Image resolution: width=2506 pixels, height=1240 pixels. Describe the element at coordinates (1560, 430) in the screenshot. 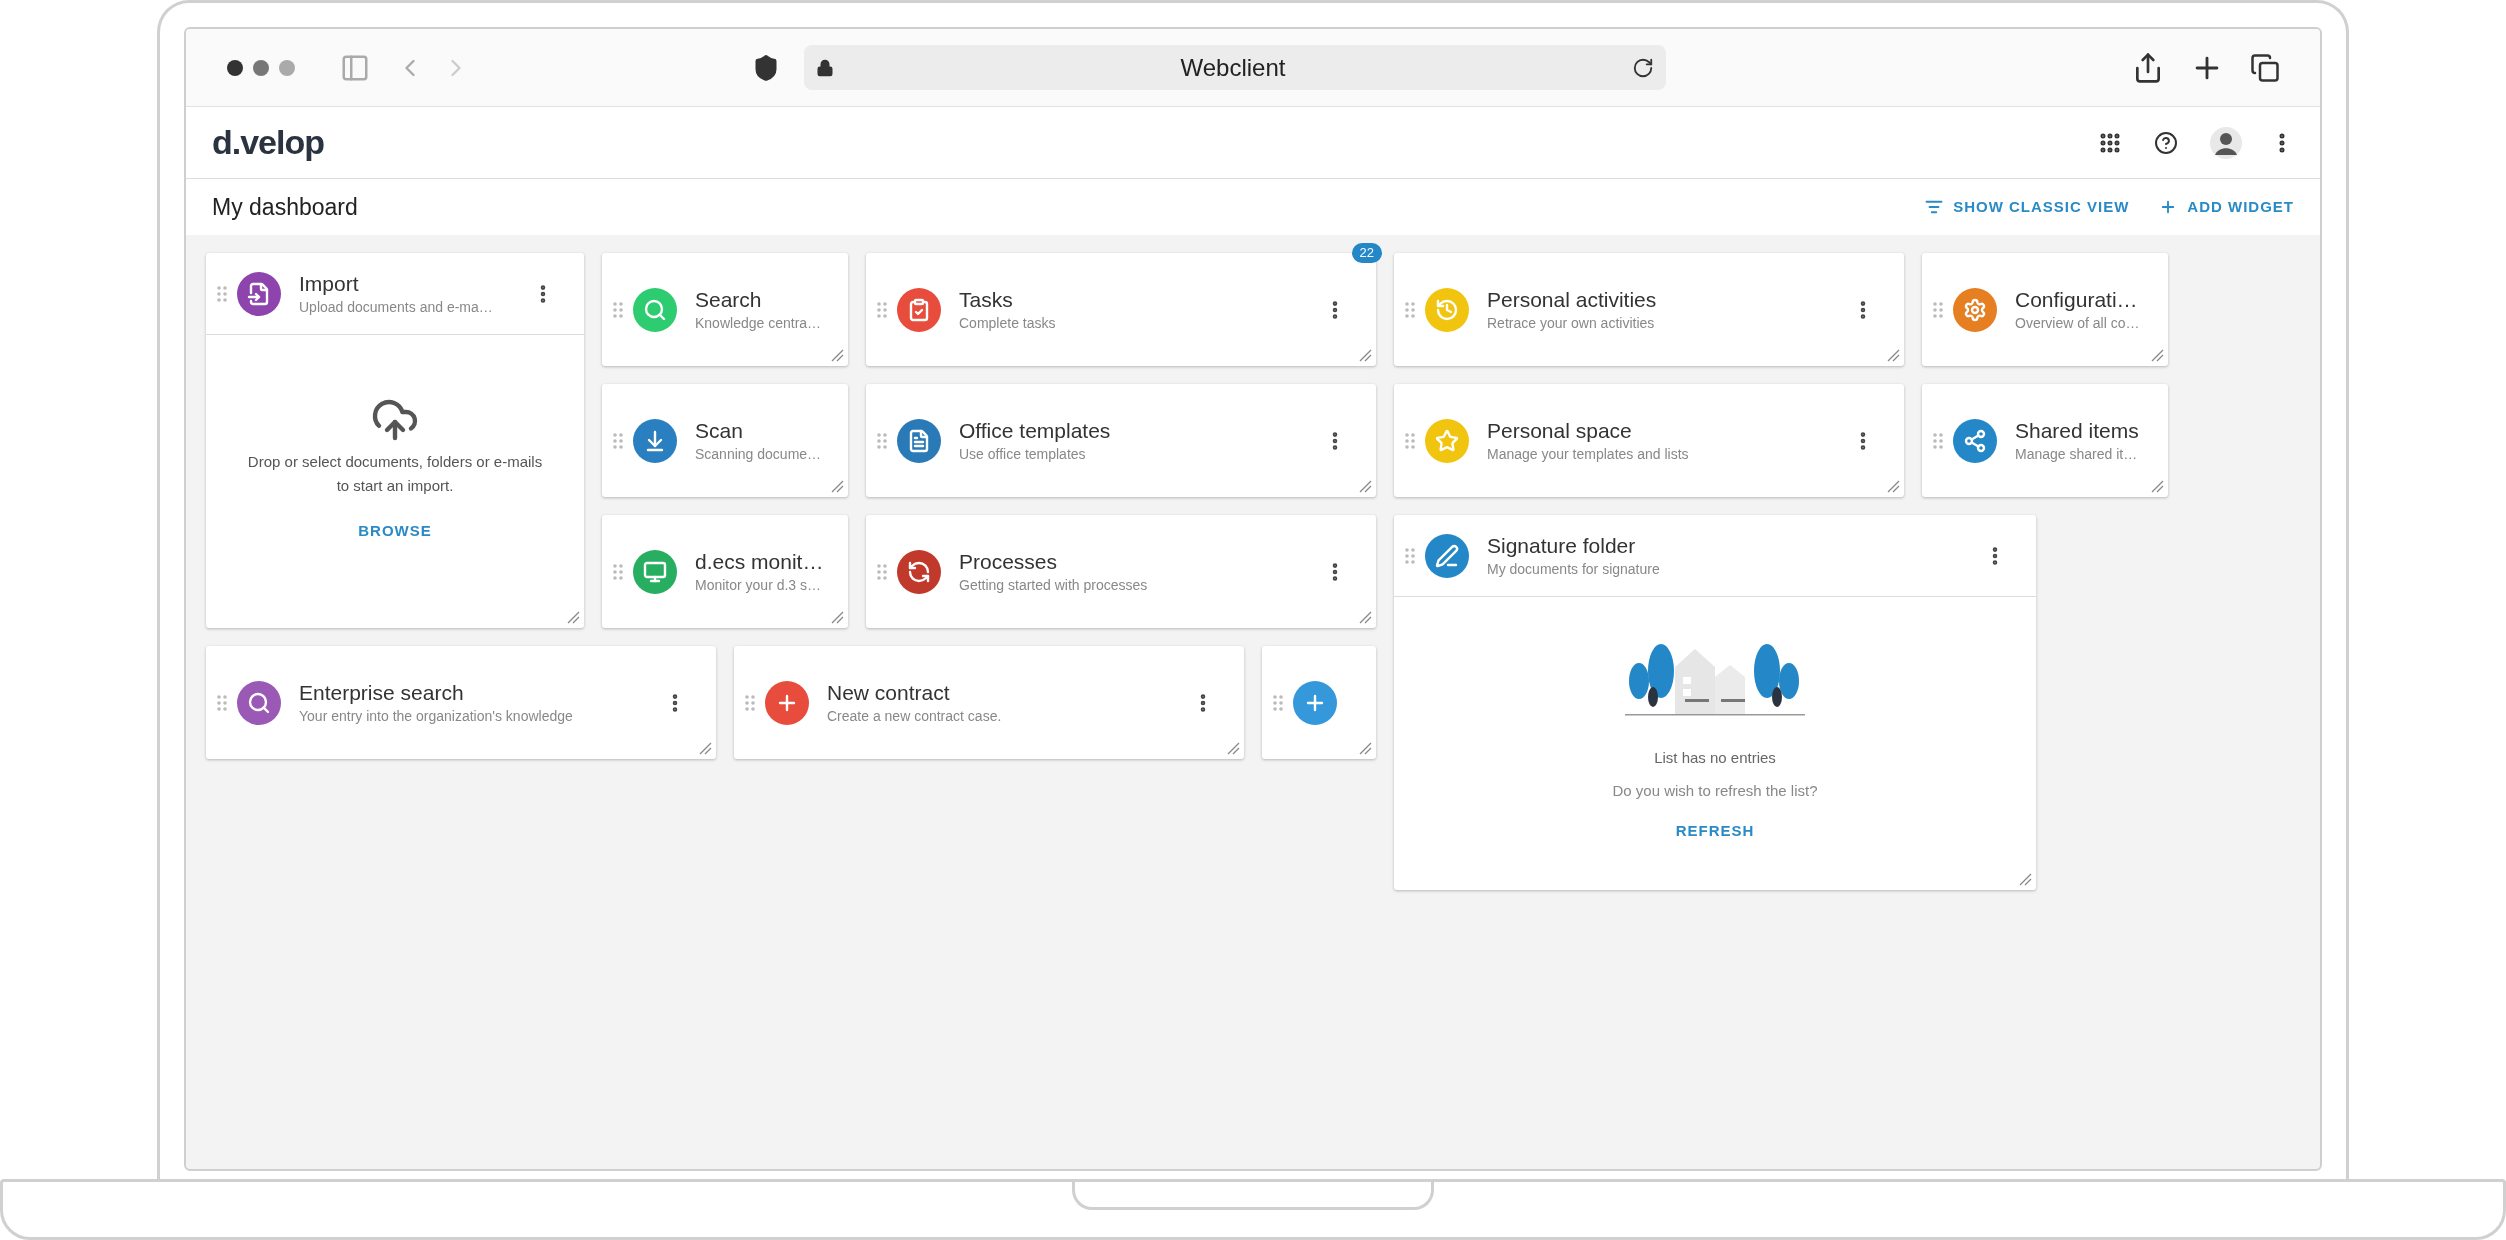

I see `widget-title: Personal space` at that location.